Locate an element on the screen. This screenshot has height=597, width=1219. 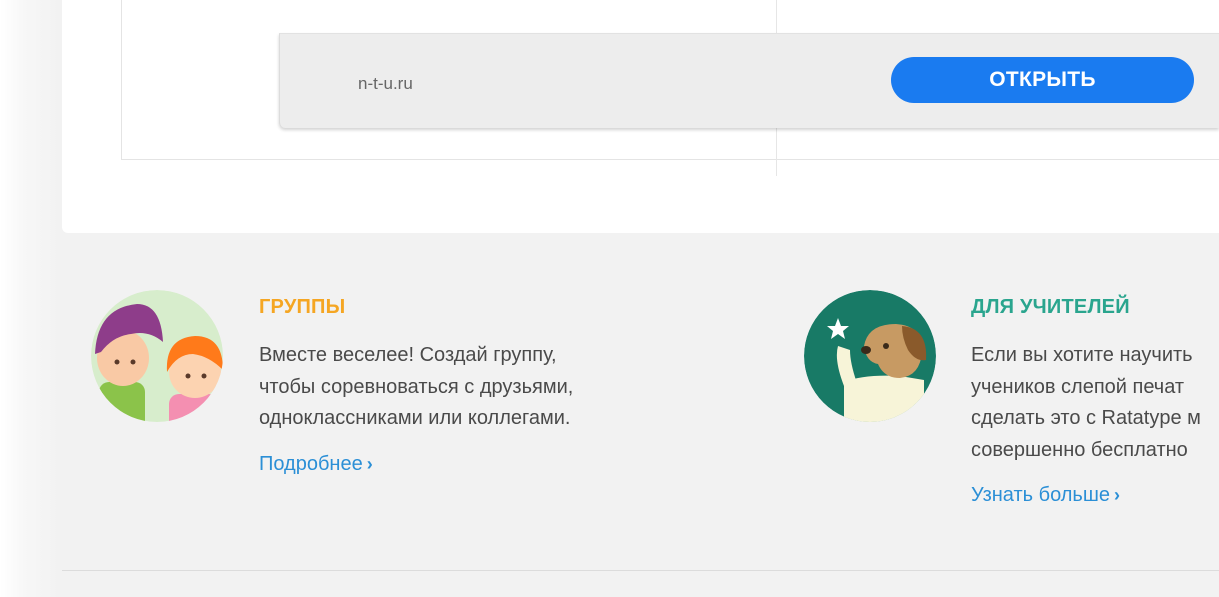
site-url: n-t-u.ru is located at coordinates (385, 83).